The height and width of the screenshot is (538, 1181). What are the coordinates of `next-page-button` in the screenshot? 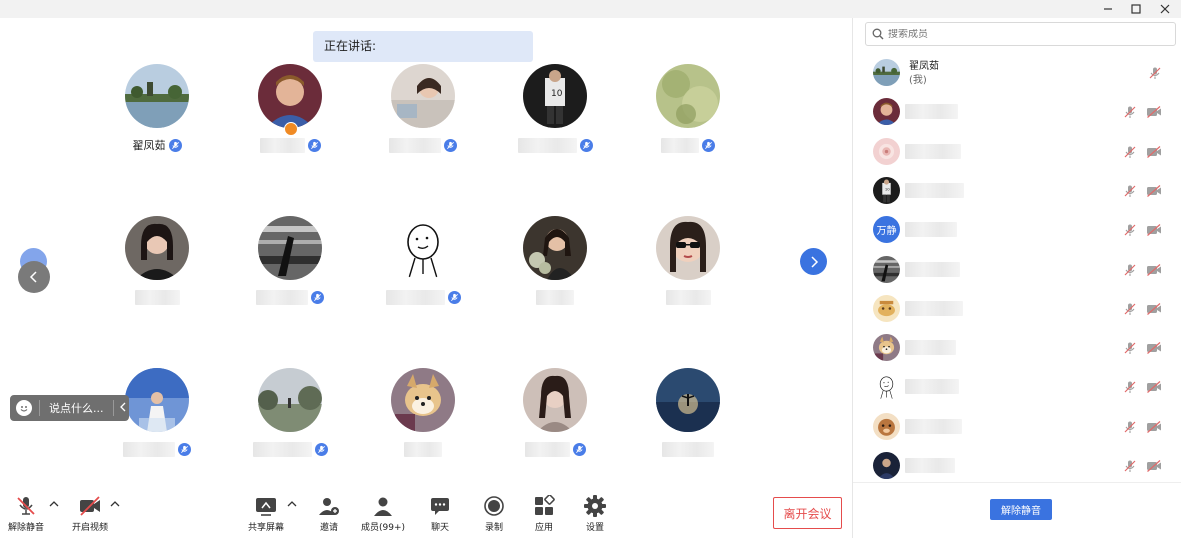 It's located at (813, 261).